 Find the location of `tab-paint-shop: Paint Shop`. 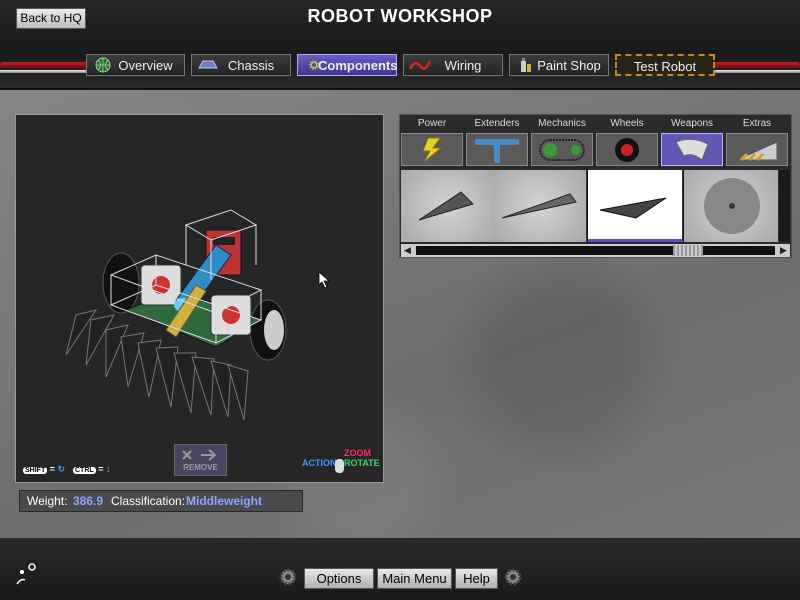

tab-paint-shop: Paint Shop is located at coordinates (559, 65).